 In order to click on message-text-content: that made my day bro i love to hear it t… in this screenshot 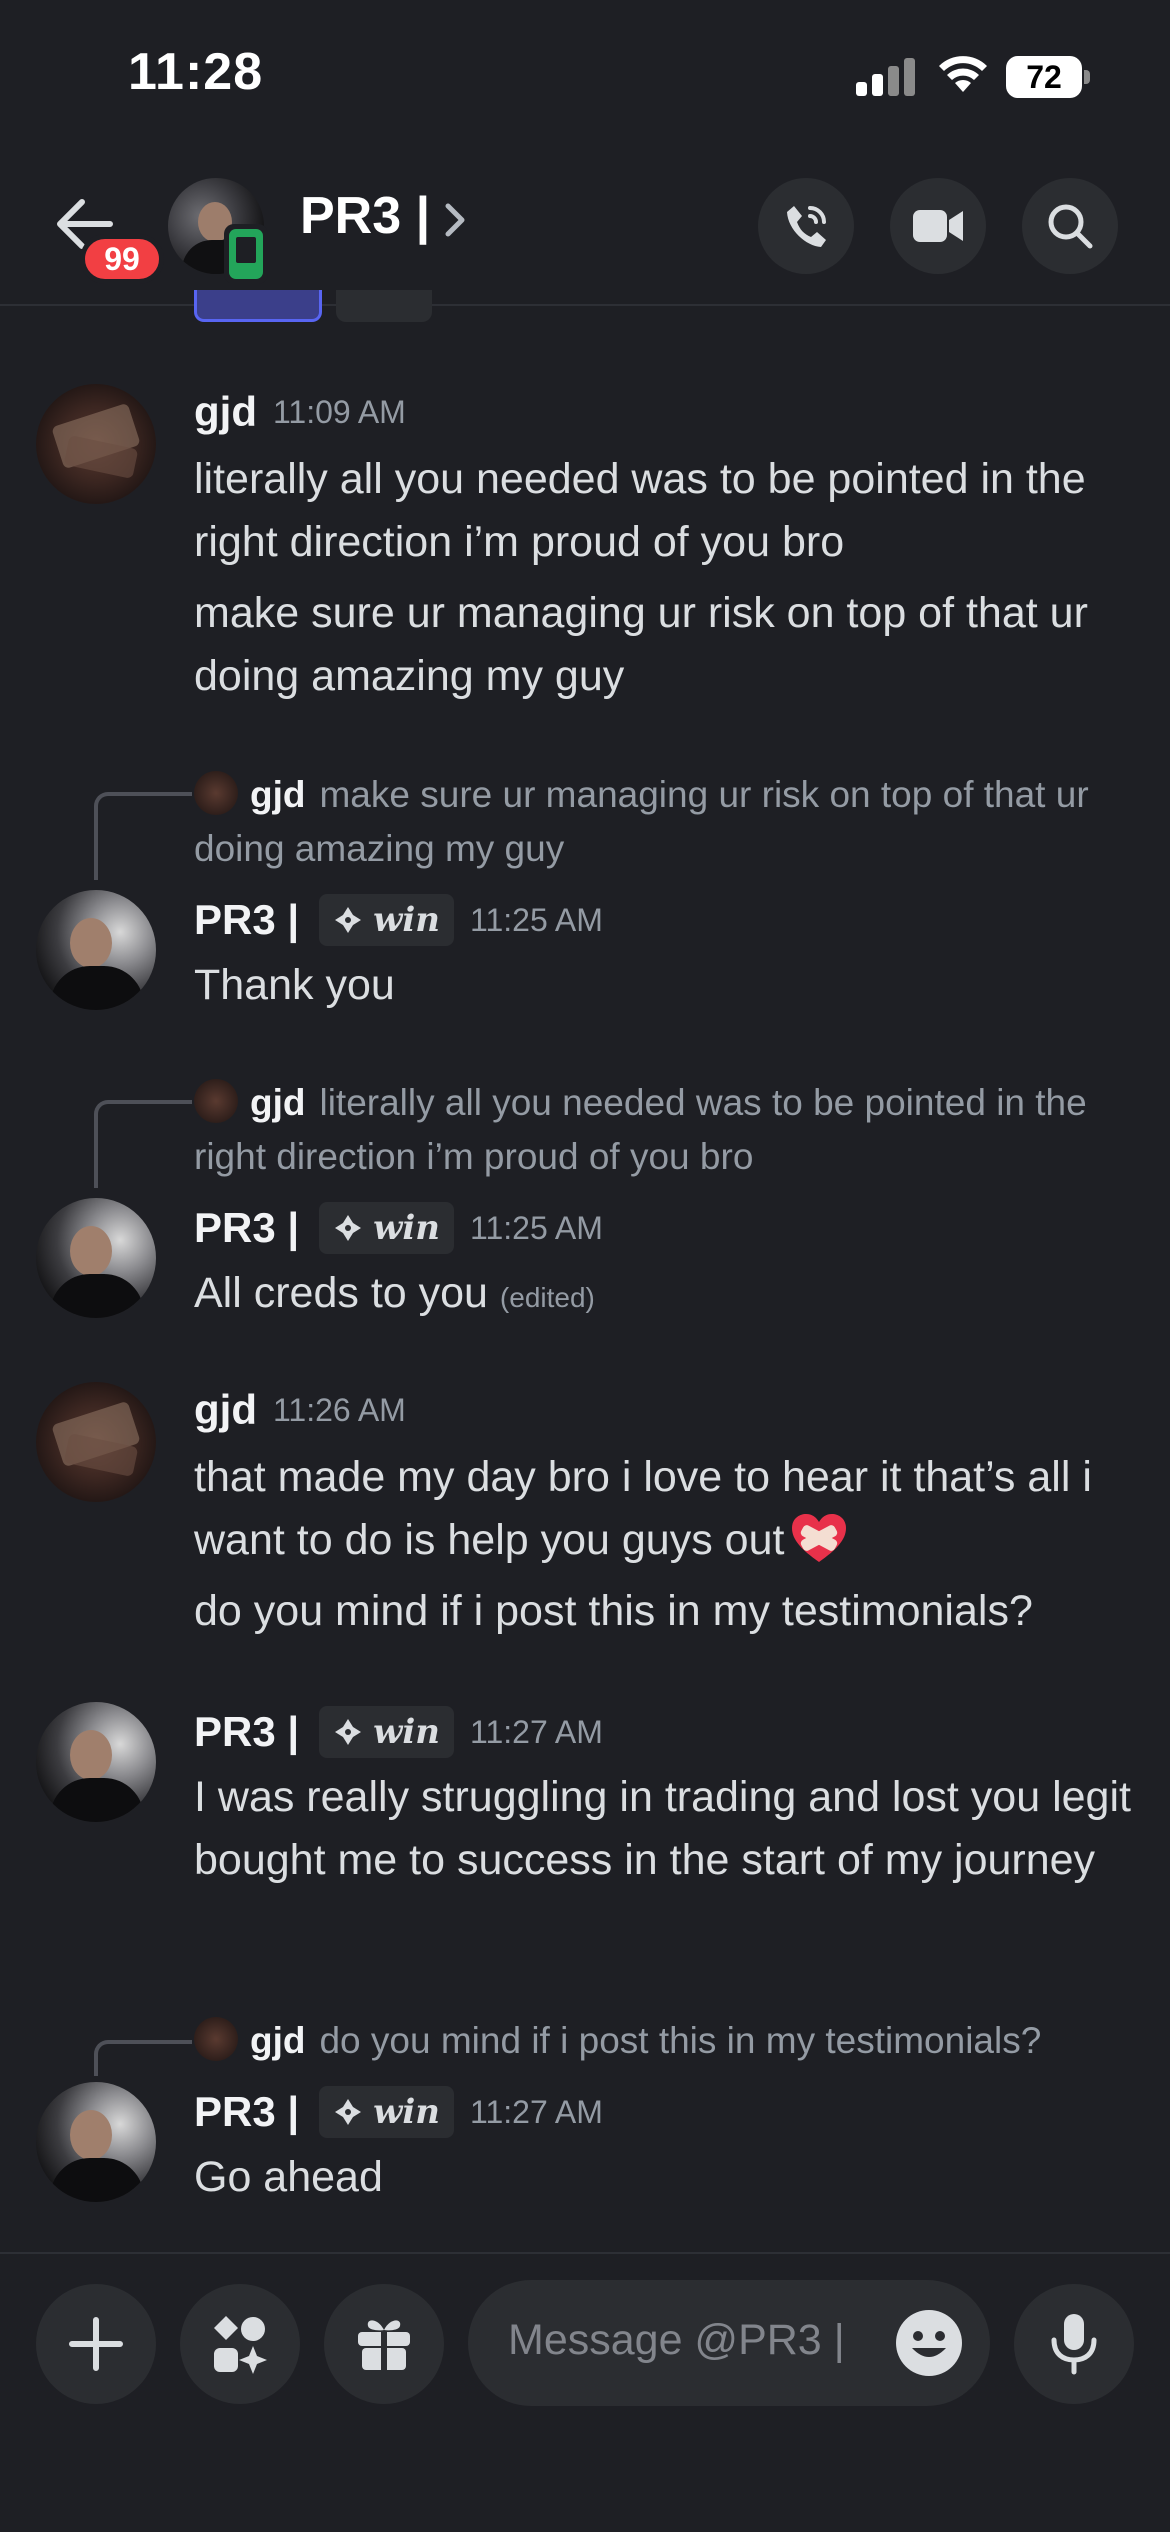, I will do `click(643, 1508)`.